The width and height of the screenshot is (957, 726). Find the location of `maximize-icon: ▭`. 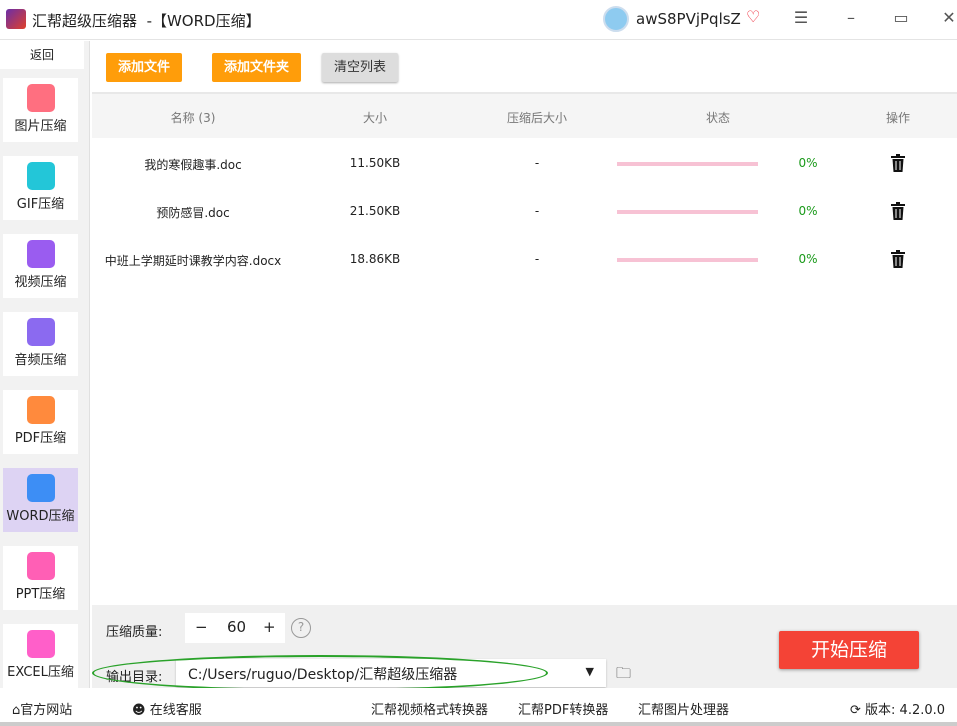

maximize-icon: ▭ is located at coordinates (901, 17).